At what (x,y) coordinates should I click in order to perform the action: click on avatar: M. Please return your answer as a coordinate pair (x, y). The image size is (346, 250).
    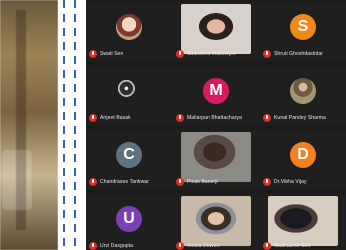
    Looking at the image, I should click on (216, 91).